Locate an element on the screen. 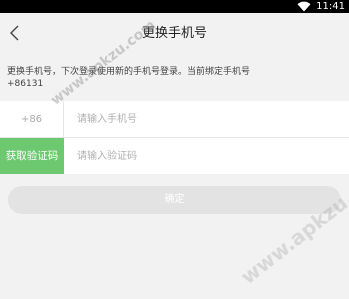  confirm-button: 确定 is located at coordinates (174, 200).